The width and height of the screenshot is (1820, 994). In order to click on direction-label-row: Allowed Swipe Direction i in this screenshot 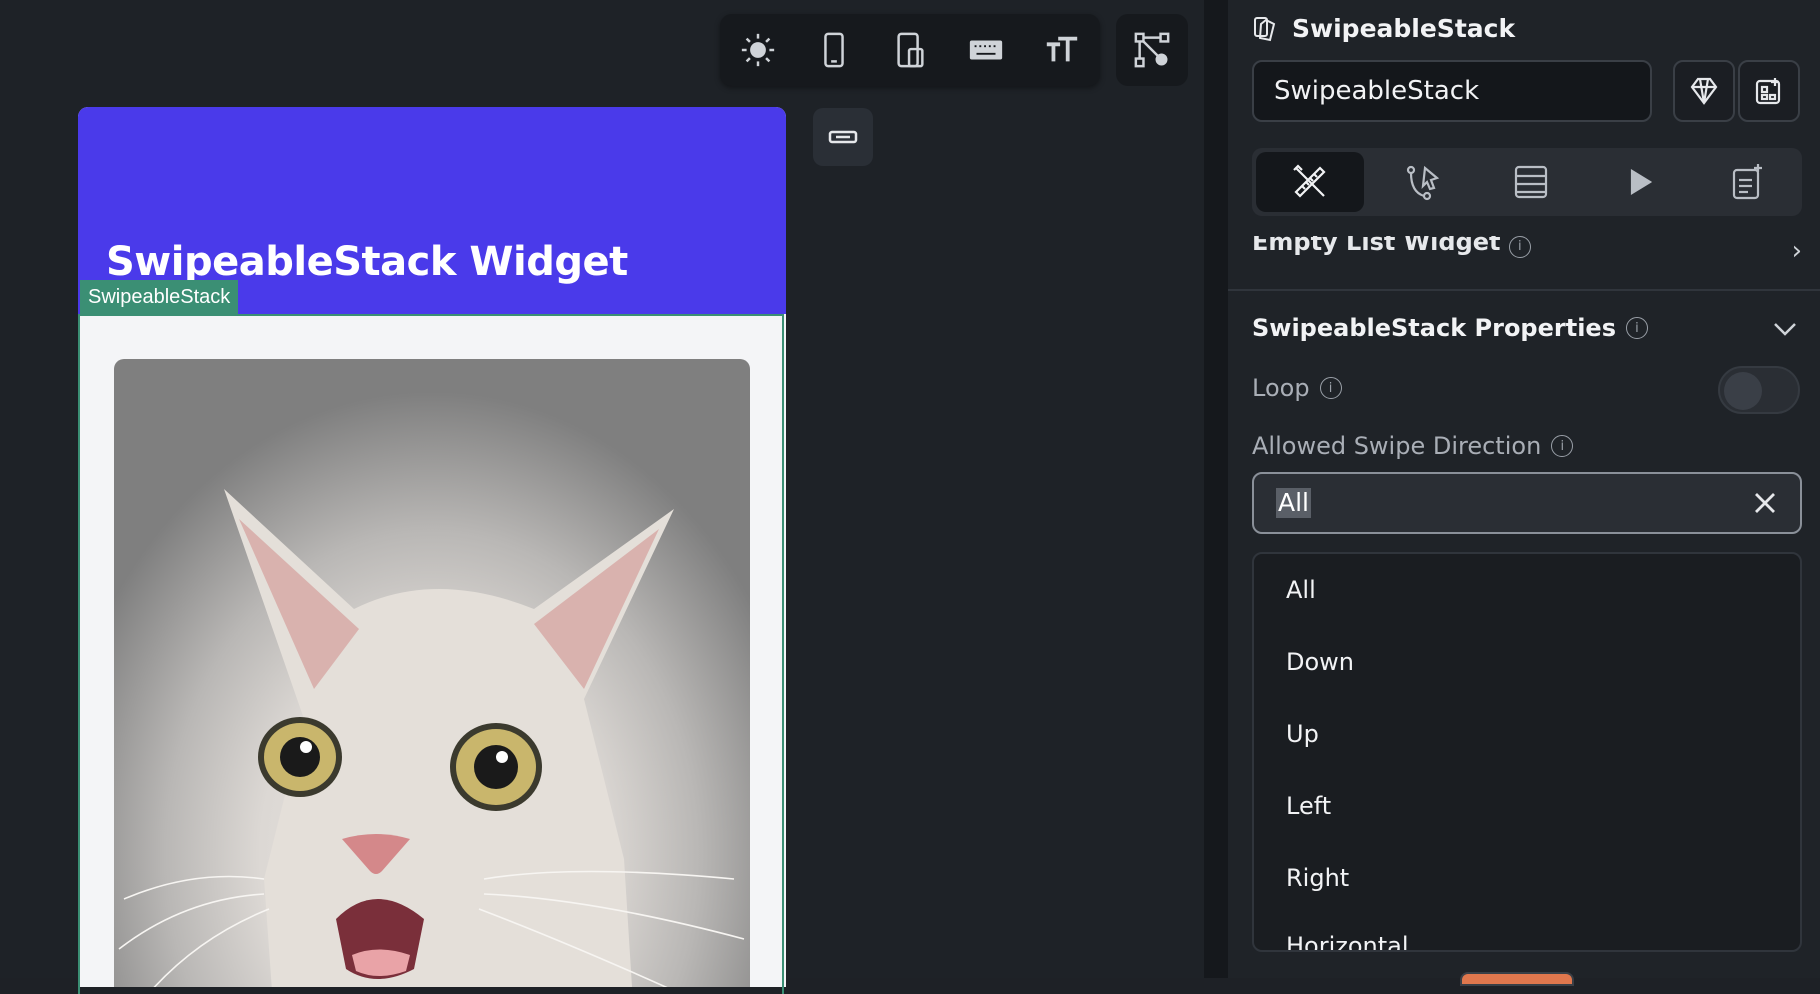, I will do `click(1413, 446)`.